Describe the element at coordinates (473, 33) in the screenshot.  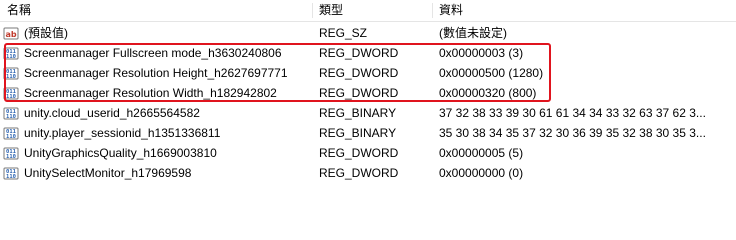
I see `value-data: (數值未設定)` at that location.